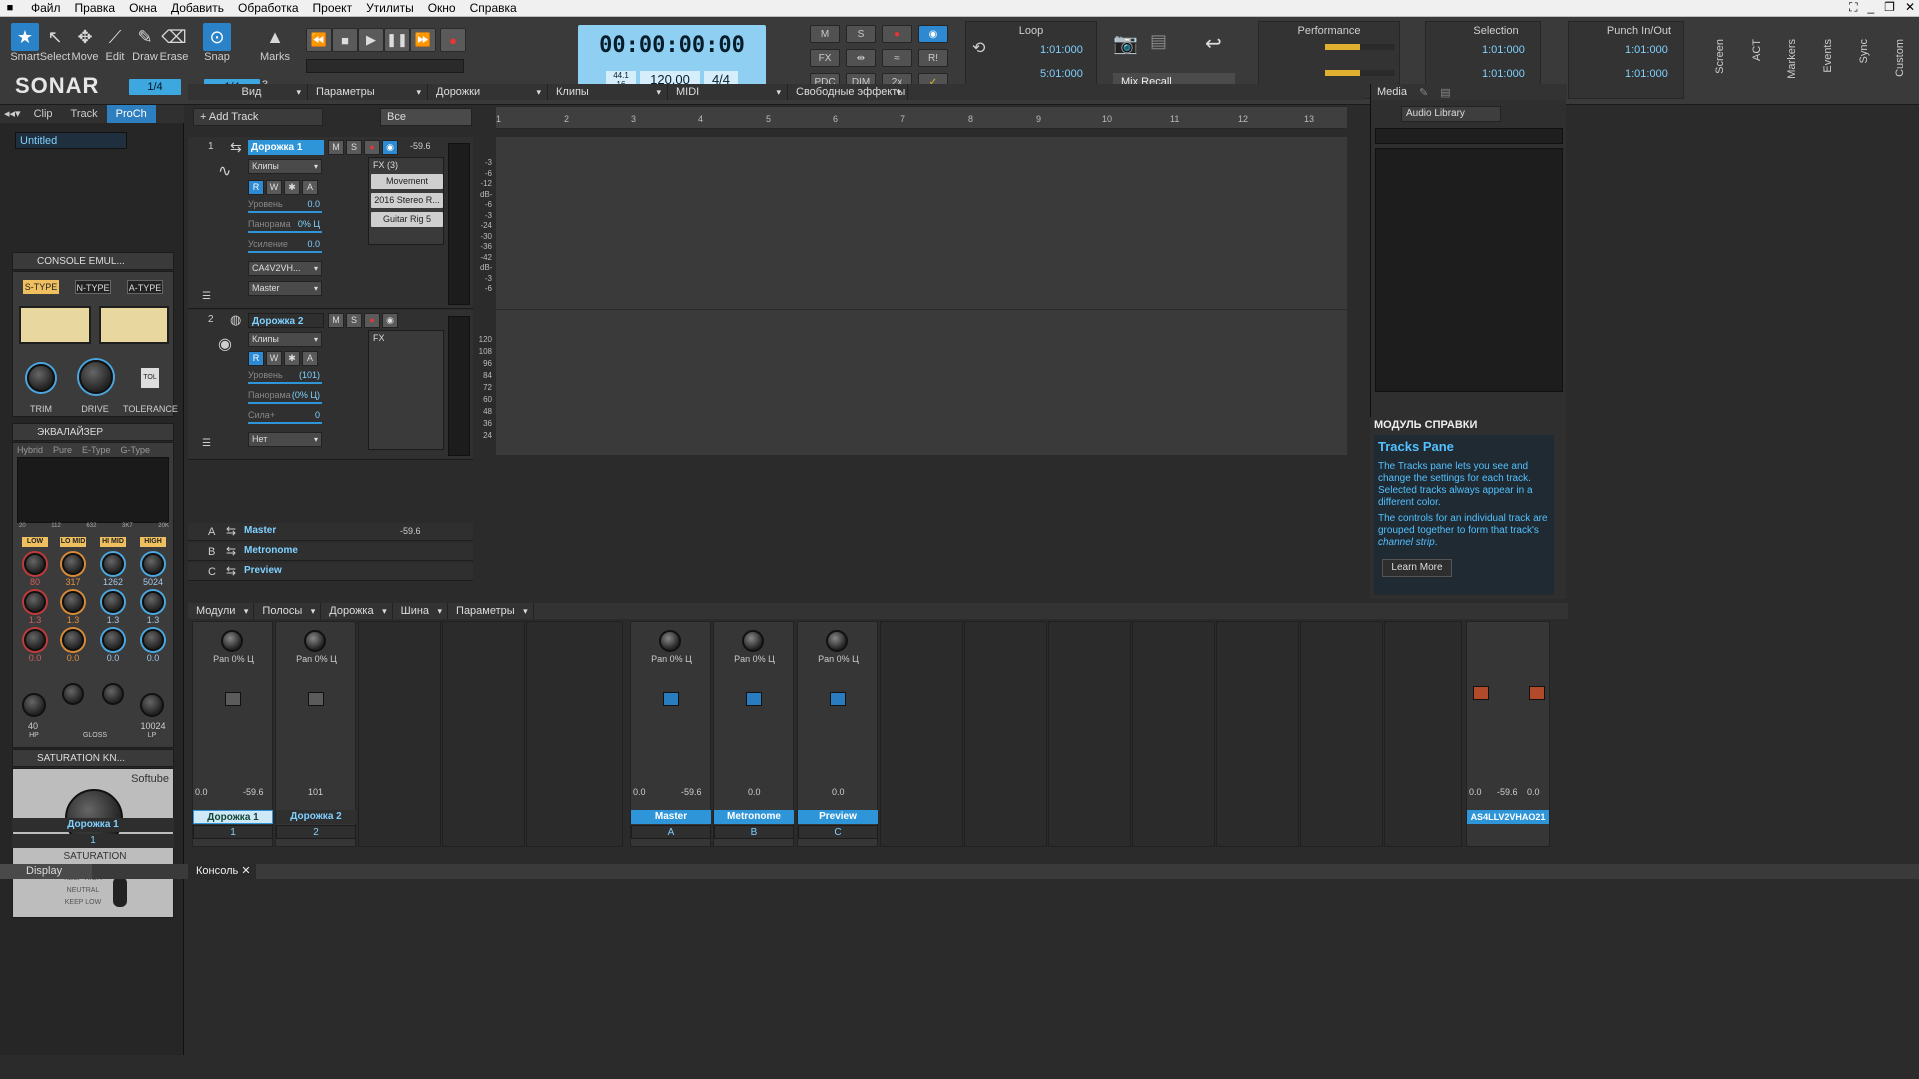 The height and width of the screenshot is (1079, 1919). Describe the element at coordinates (308, 532) in the screenshot. I see `bus-name: Master` at that location.